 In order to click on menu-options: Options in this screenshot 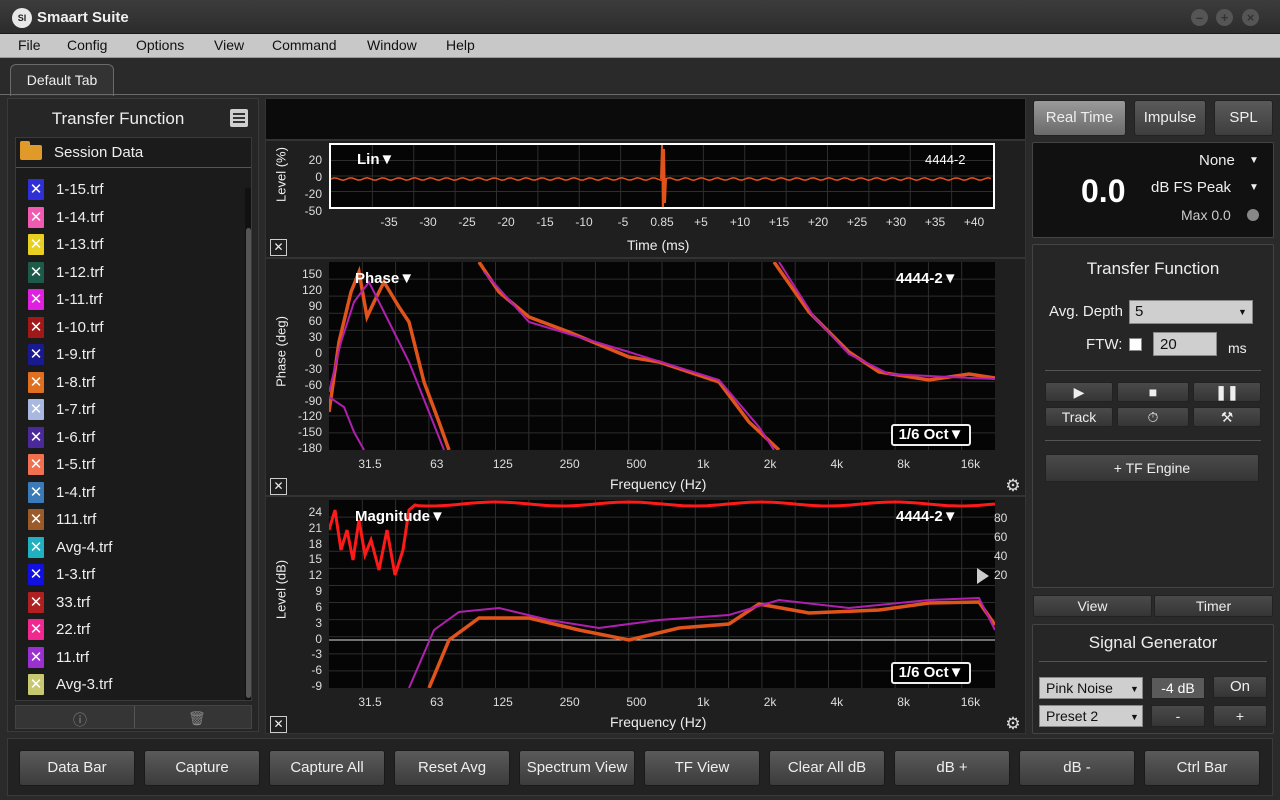, I will do `click(160, 45)`.